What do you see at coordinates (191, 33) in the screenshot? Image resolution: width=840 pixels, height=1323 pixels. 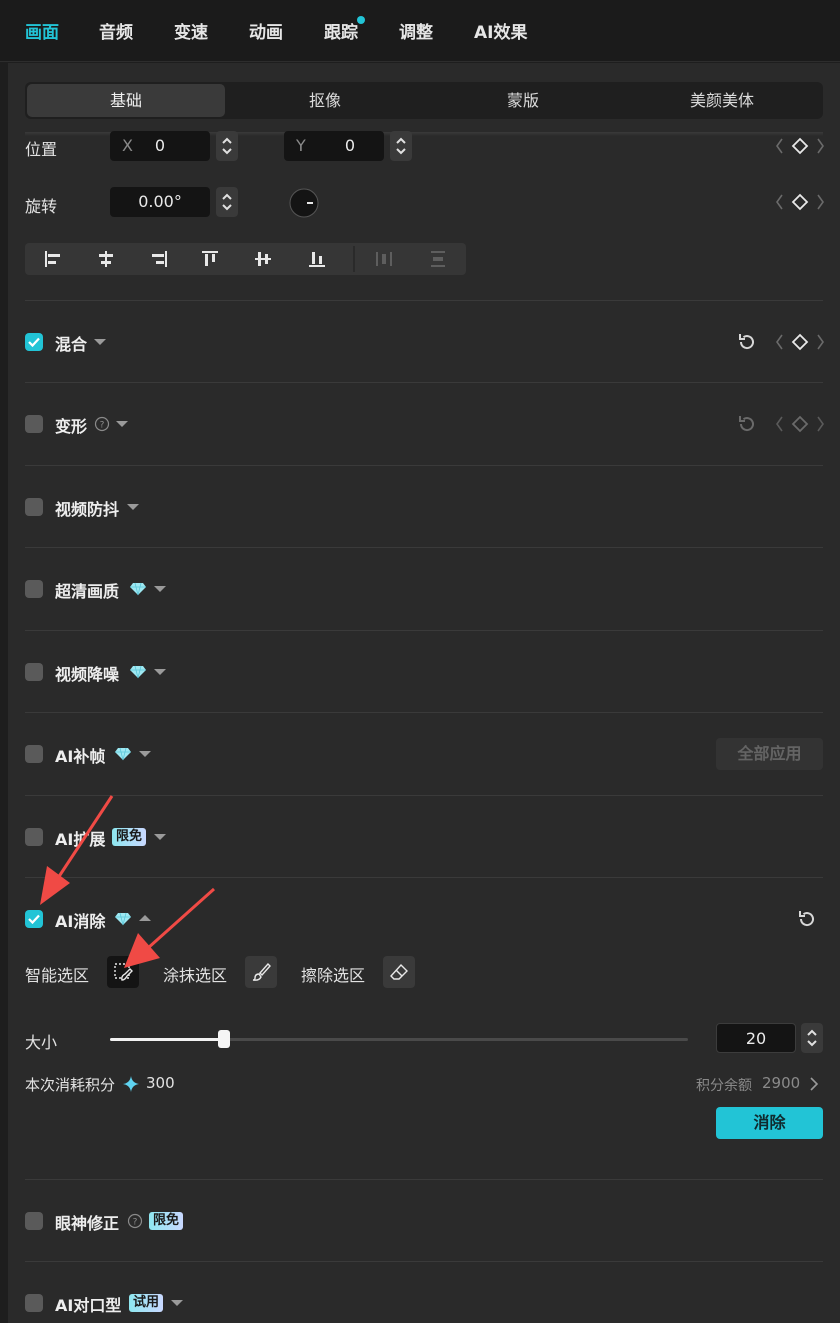 I see `tab-speed: 变速` at bounding box center [191, 33].